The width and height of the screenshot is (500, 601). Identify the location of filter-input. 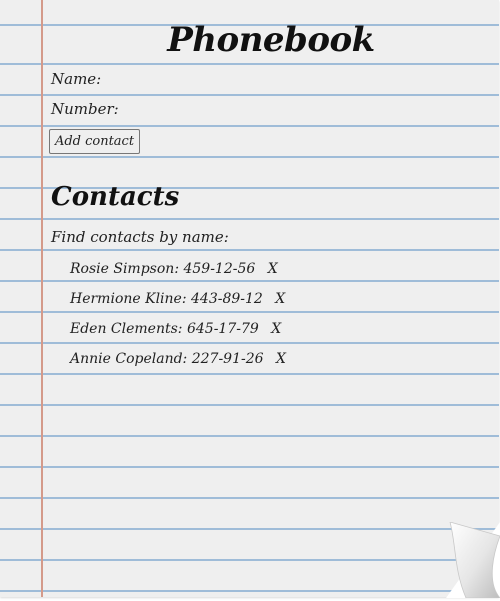
(314, 240).